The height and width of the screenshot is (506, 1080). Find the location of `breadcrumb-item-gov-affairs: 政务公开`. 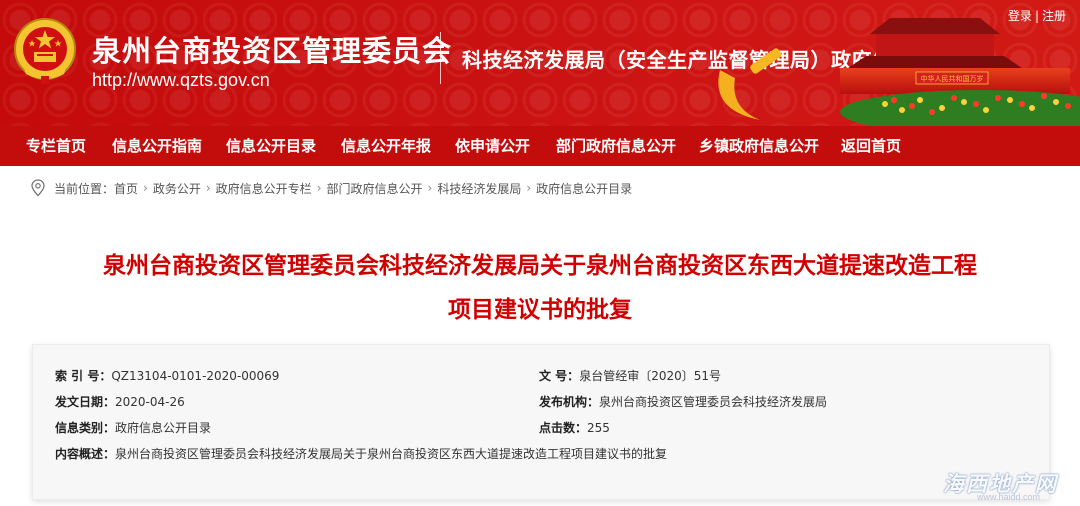

breadcrumb-item-gov-affairs: 政务公开 is located at coordinates (177, 188).